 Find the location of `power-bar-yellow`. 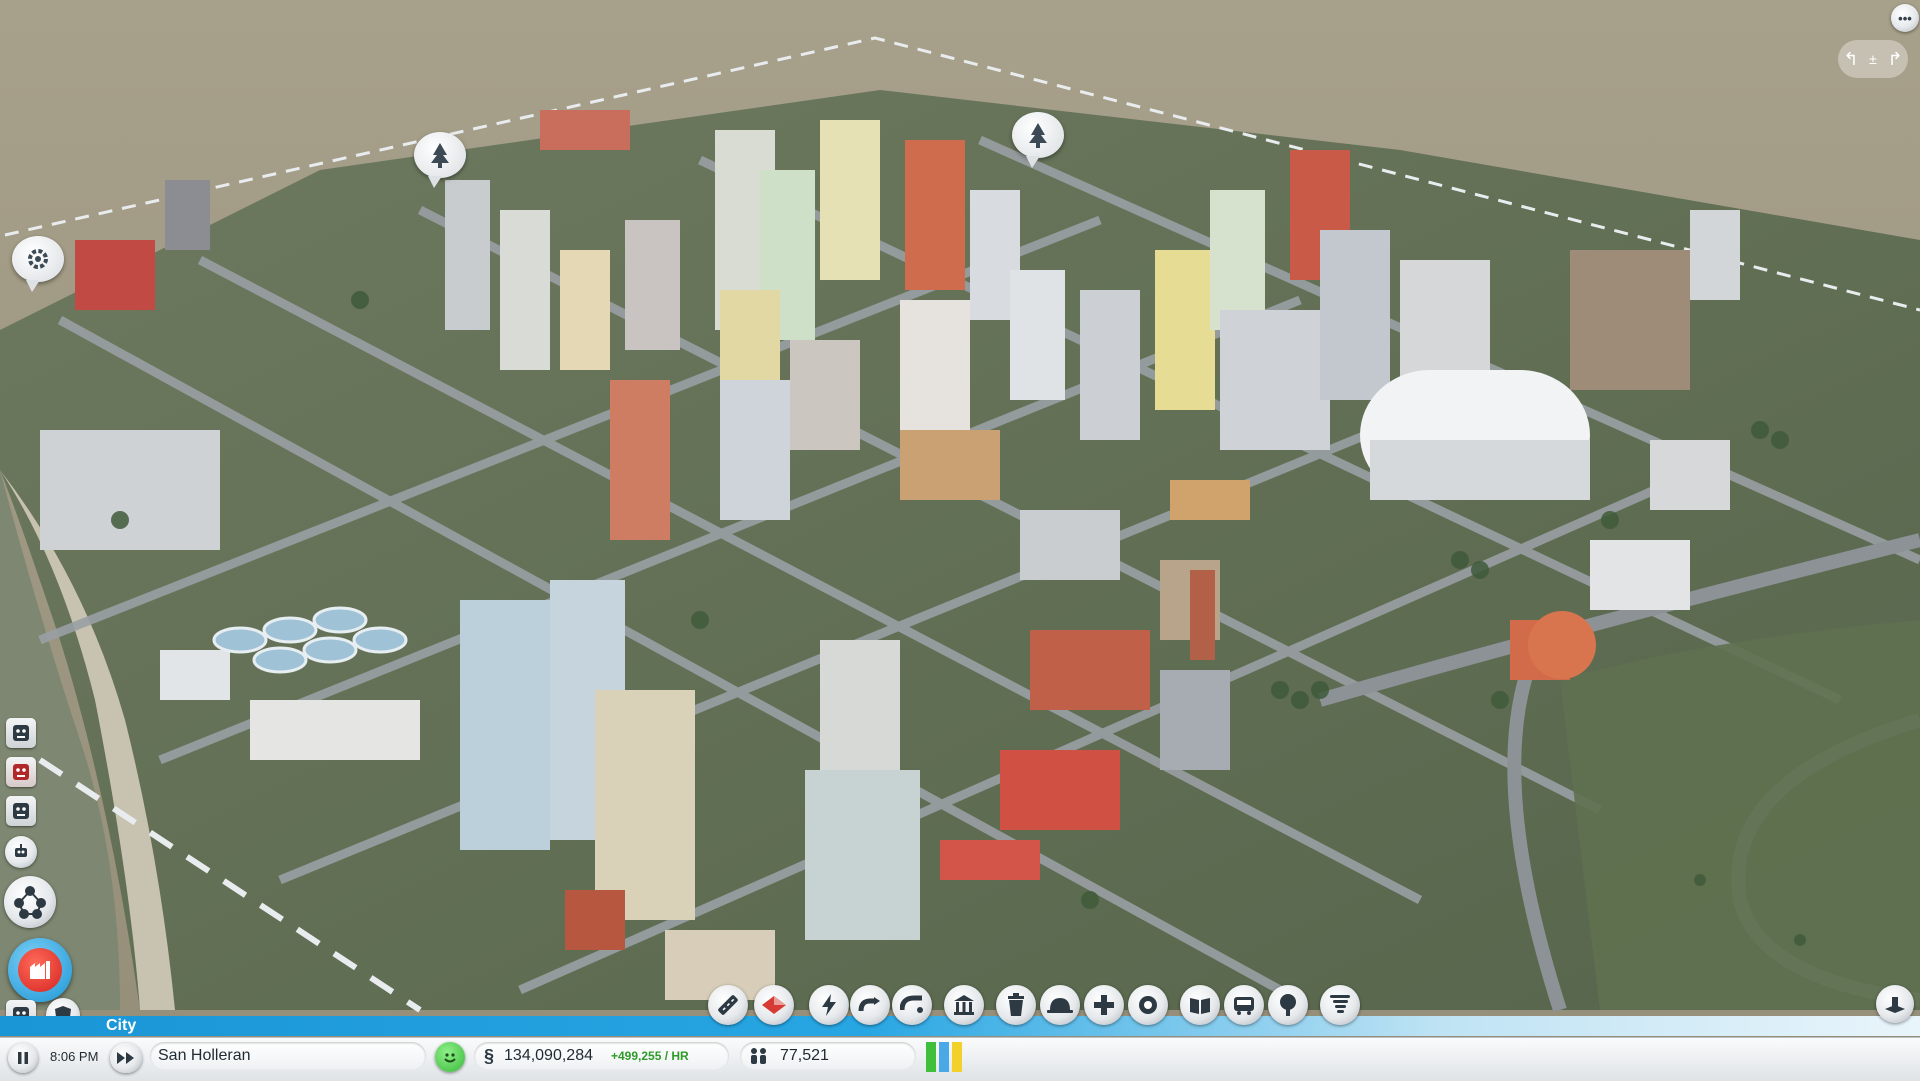

power-bar-yellow is located at coordinates (957, 1057).